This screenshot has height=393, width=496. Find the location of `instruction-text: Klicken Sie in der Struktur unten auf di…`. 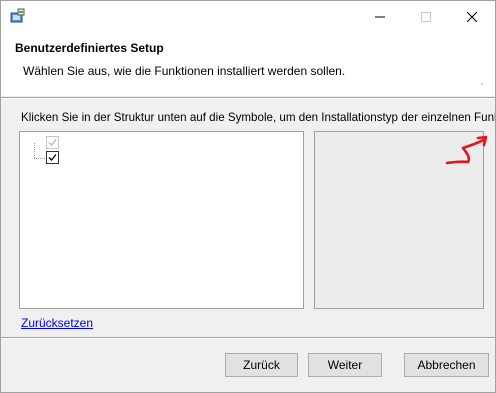

instruction-text: Klicken Sie in der Struktur unten auf di… is located at coordinates (258, 117).